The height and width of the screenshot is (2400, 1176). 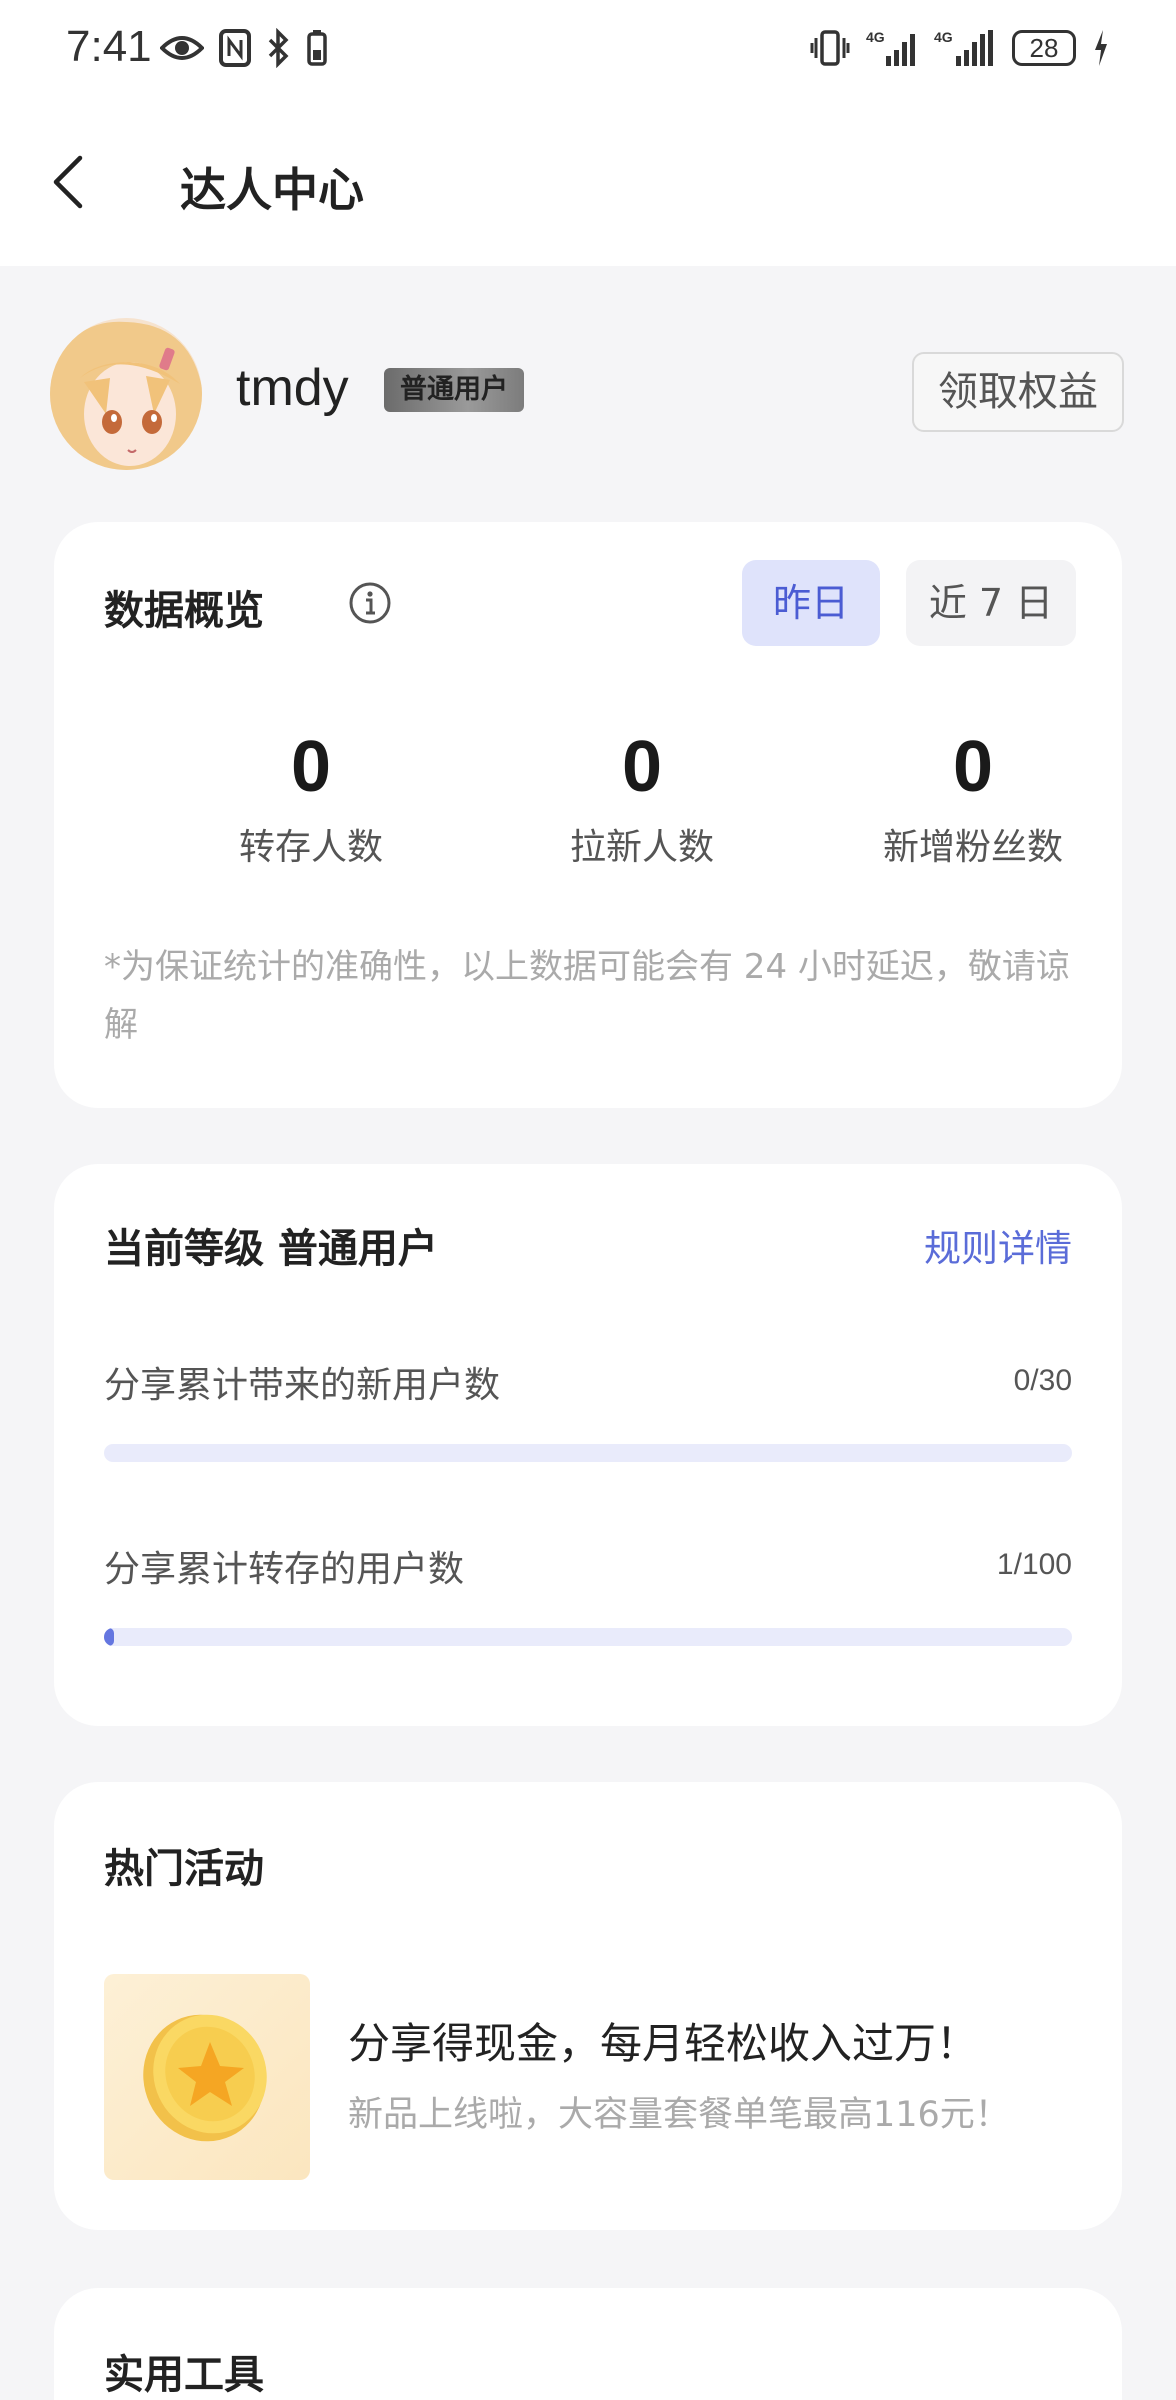 What do you see at coordinates (587, 996) in the screenshot?
I see `data-delay-note: *为保证统计的准确性，以上数据可能会有 24 小时延迟，敬请谅解` at bounding box center [587, 996].